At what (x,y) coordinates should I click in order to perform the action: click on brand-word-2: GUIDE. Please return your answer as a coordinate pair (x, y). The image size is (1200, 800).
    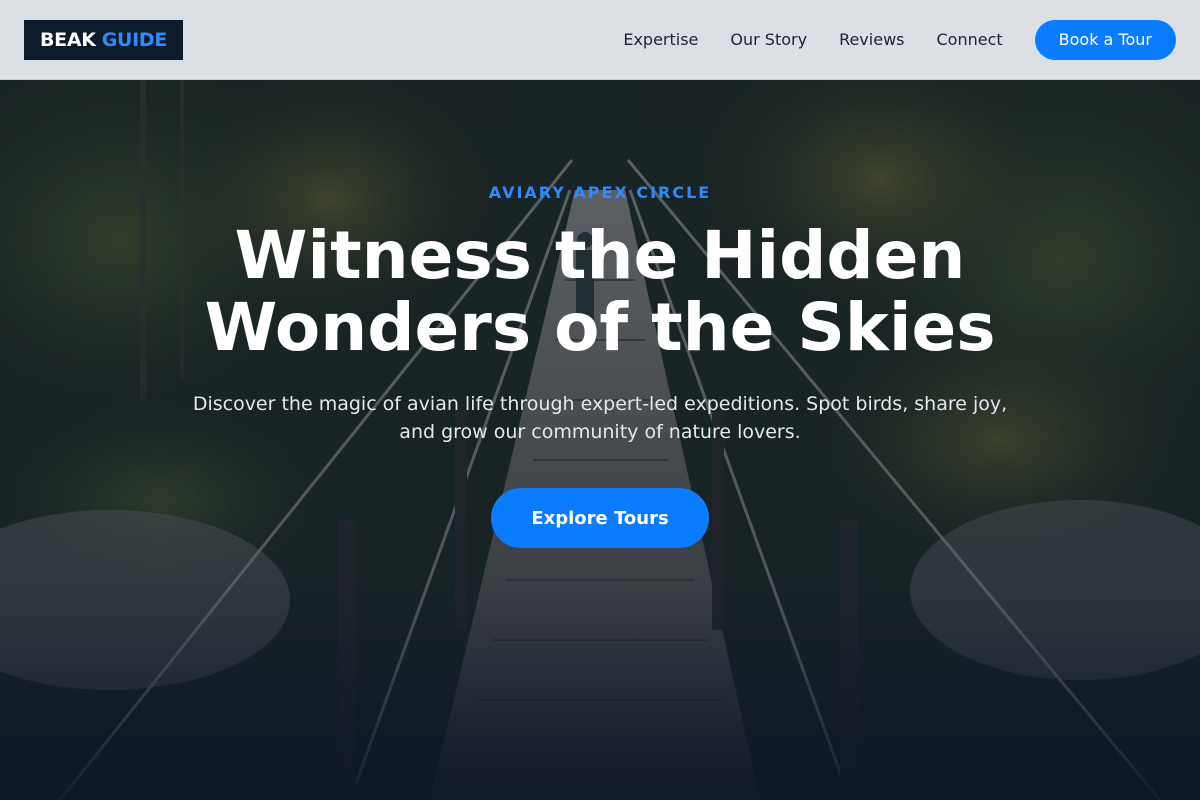
    Looking at the image, I should click on (134, 39).